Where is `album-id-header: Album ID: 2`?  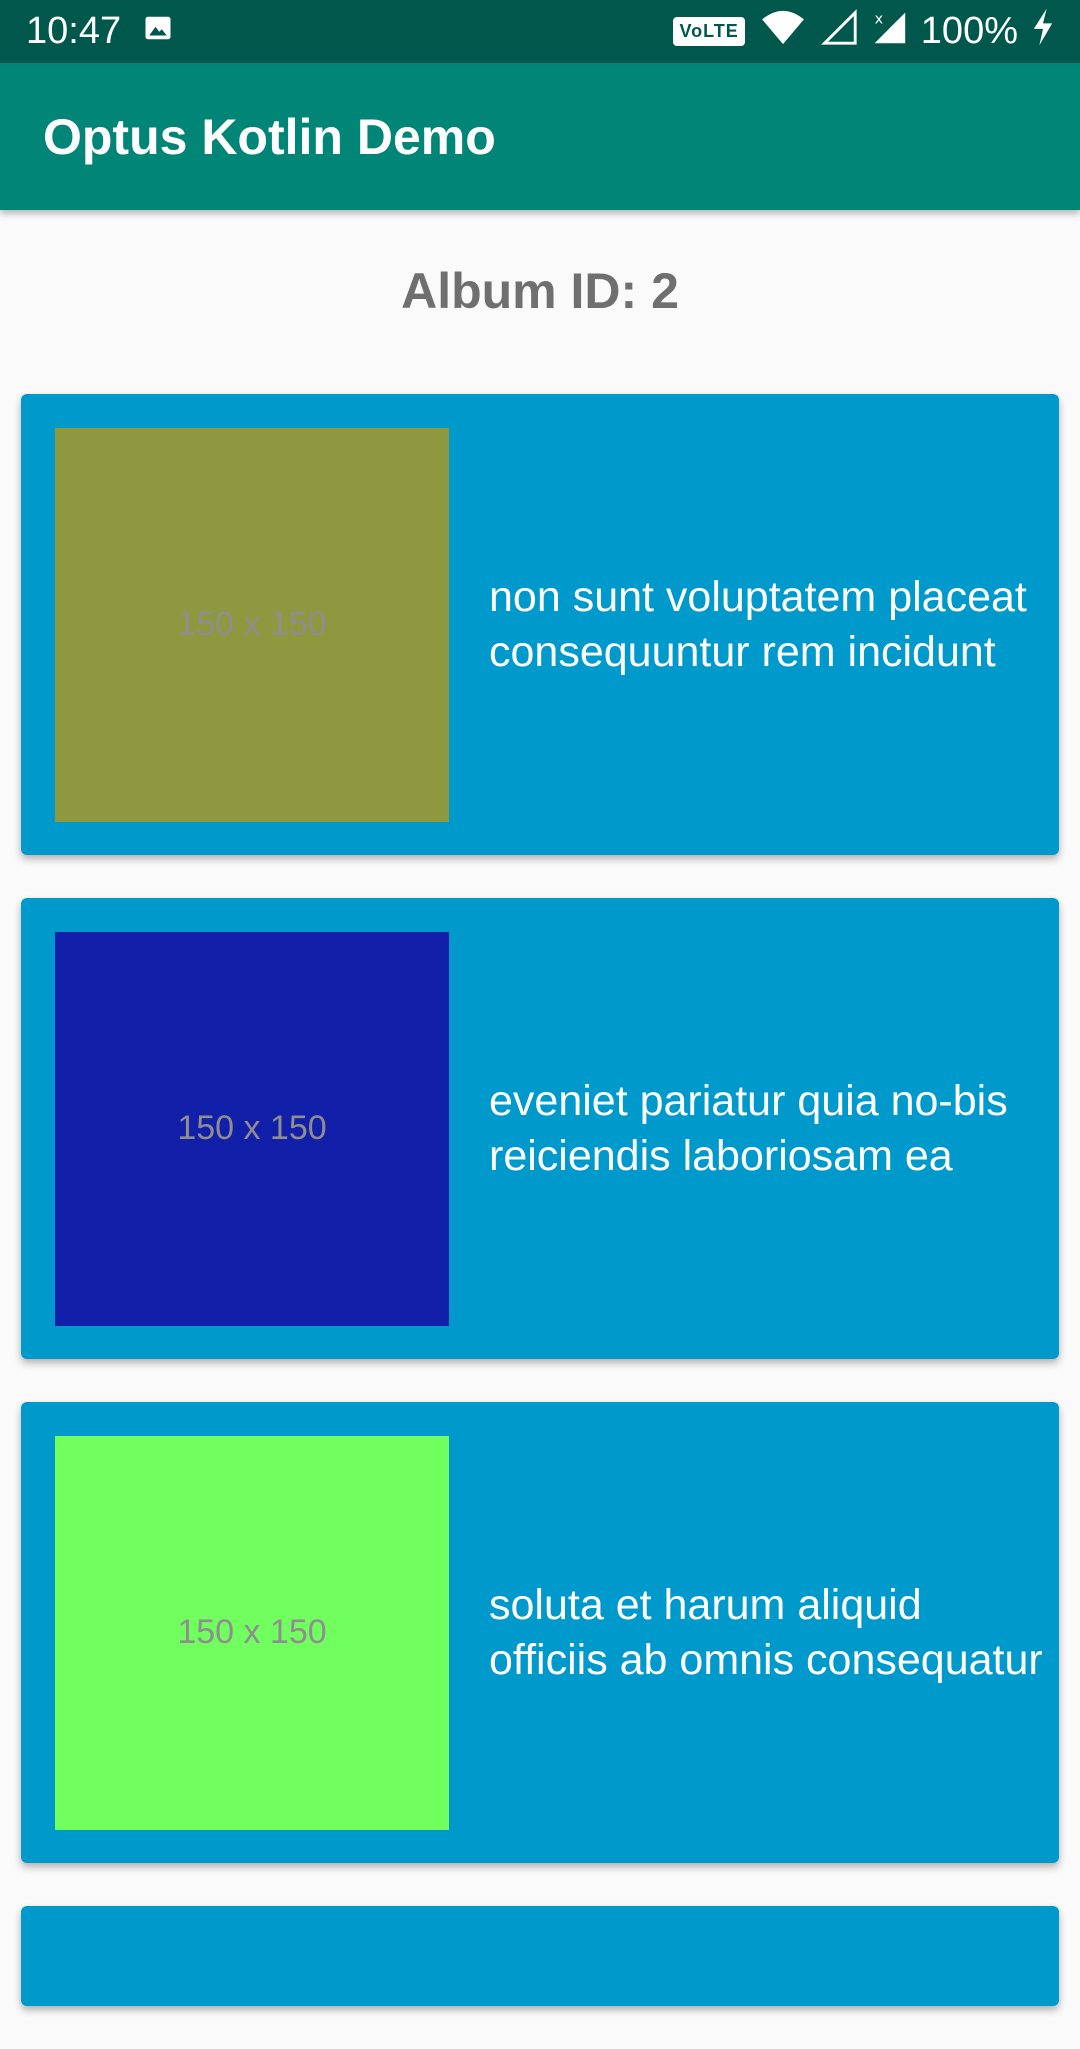 album-id-header: Album ID: 2 is located at coordinates (540, 291).